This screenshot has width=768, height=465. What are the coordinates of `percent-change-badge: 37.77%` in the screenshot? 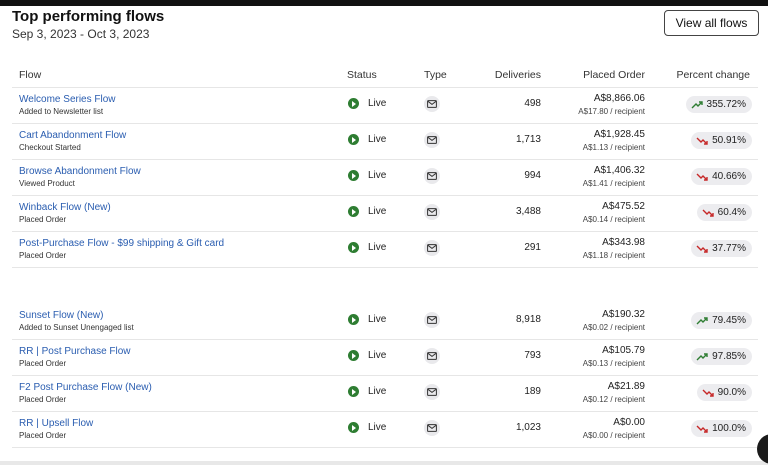 It's located at (721, 248).